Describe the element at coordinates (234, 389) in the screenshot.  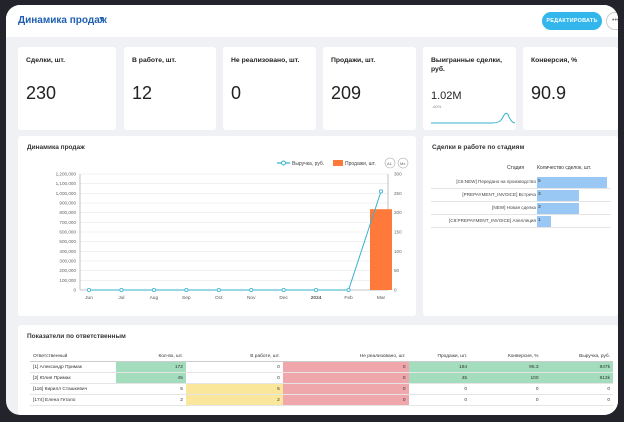
I see `table-cell: 5` at that location.